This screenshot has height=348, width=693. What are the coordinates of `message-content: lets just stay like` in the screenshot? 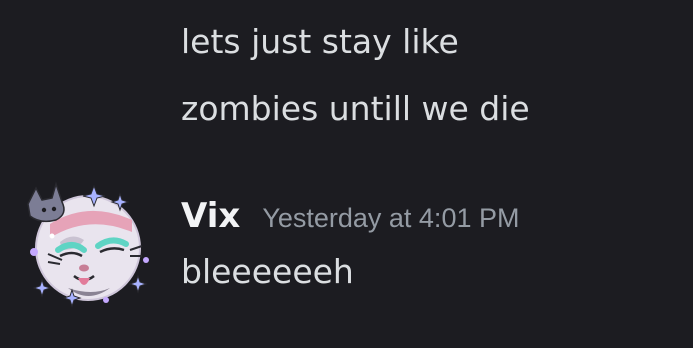 It's located at (320, 42).